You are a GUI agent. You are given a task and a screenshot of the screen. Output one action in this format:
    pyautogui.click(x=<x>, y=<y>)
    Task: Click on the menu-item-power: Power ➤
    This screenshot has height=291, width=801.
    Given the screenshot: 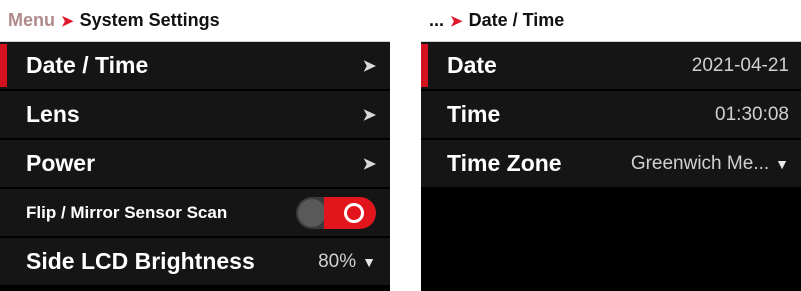 What is the action you would take?
    pyautogui.click(x=195, y=164)
    